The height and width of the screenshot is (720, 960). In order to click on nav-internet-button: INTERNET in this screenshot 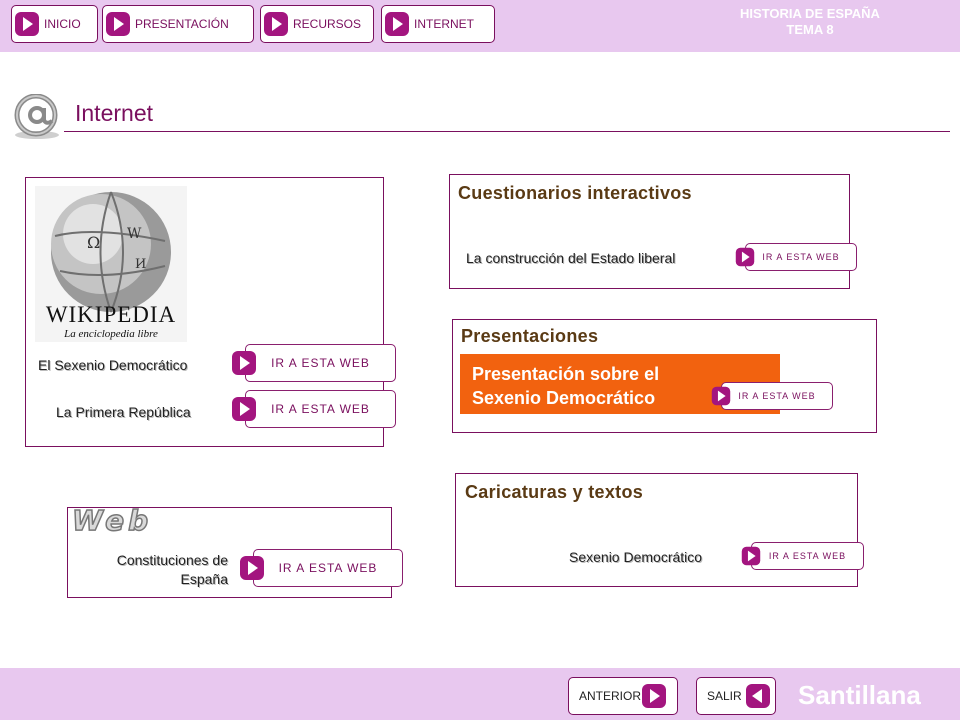, I will do `click(438, 24)`.